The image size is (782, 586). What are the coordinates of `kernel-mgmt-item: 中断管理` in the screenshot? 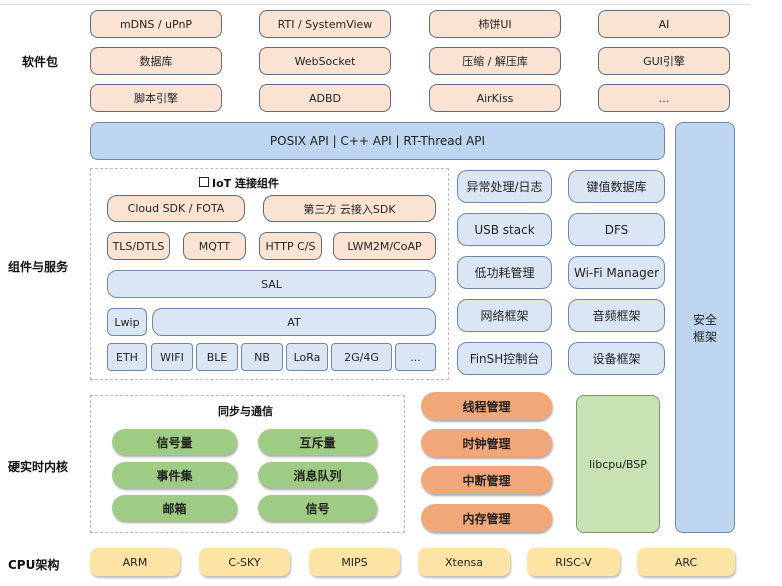 It's located at (486, 480).